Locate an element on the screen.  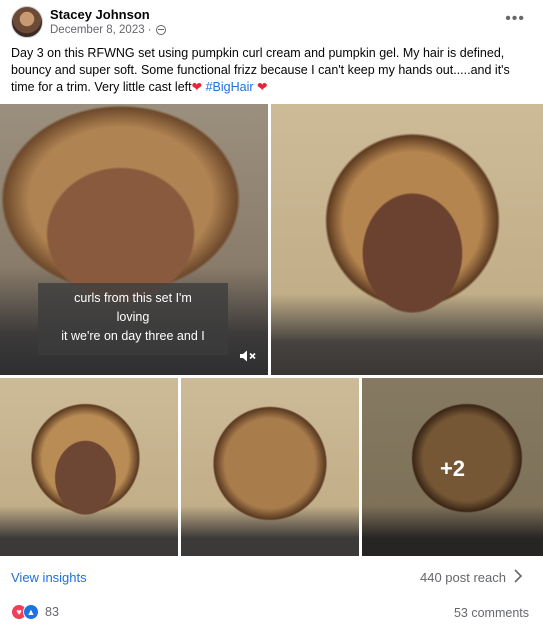
like-reaction-icon: ▲ is located at coordinates (31, 612).